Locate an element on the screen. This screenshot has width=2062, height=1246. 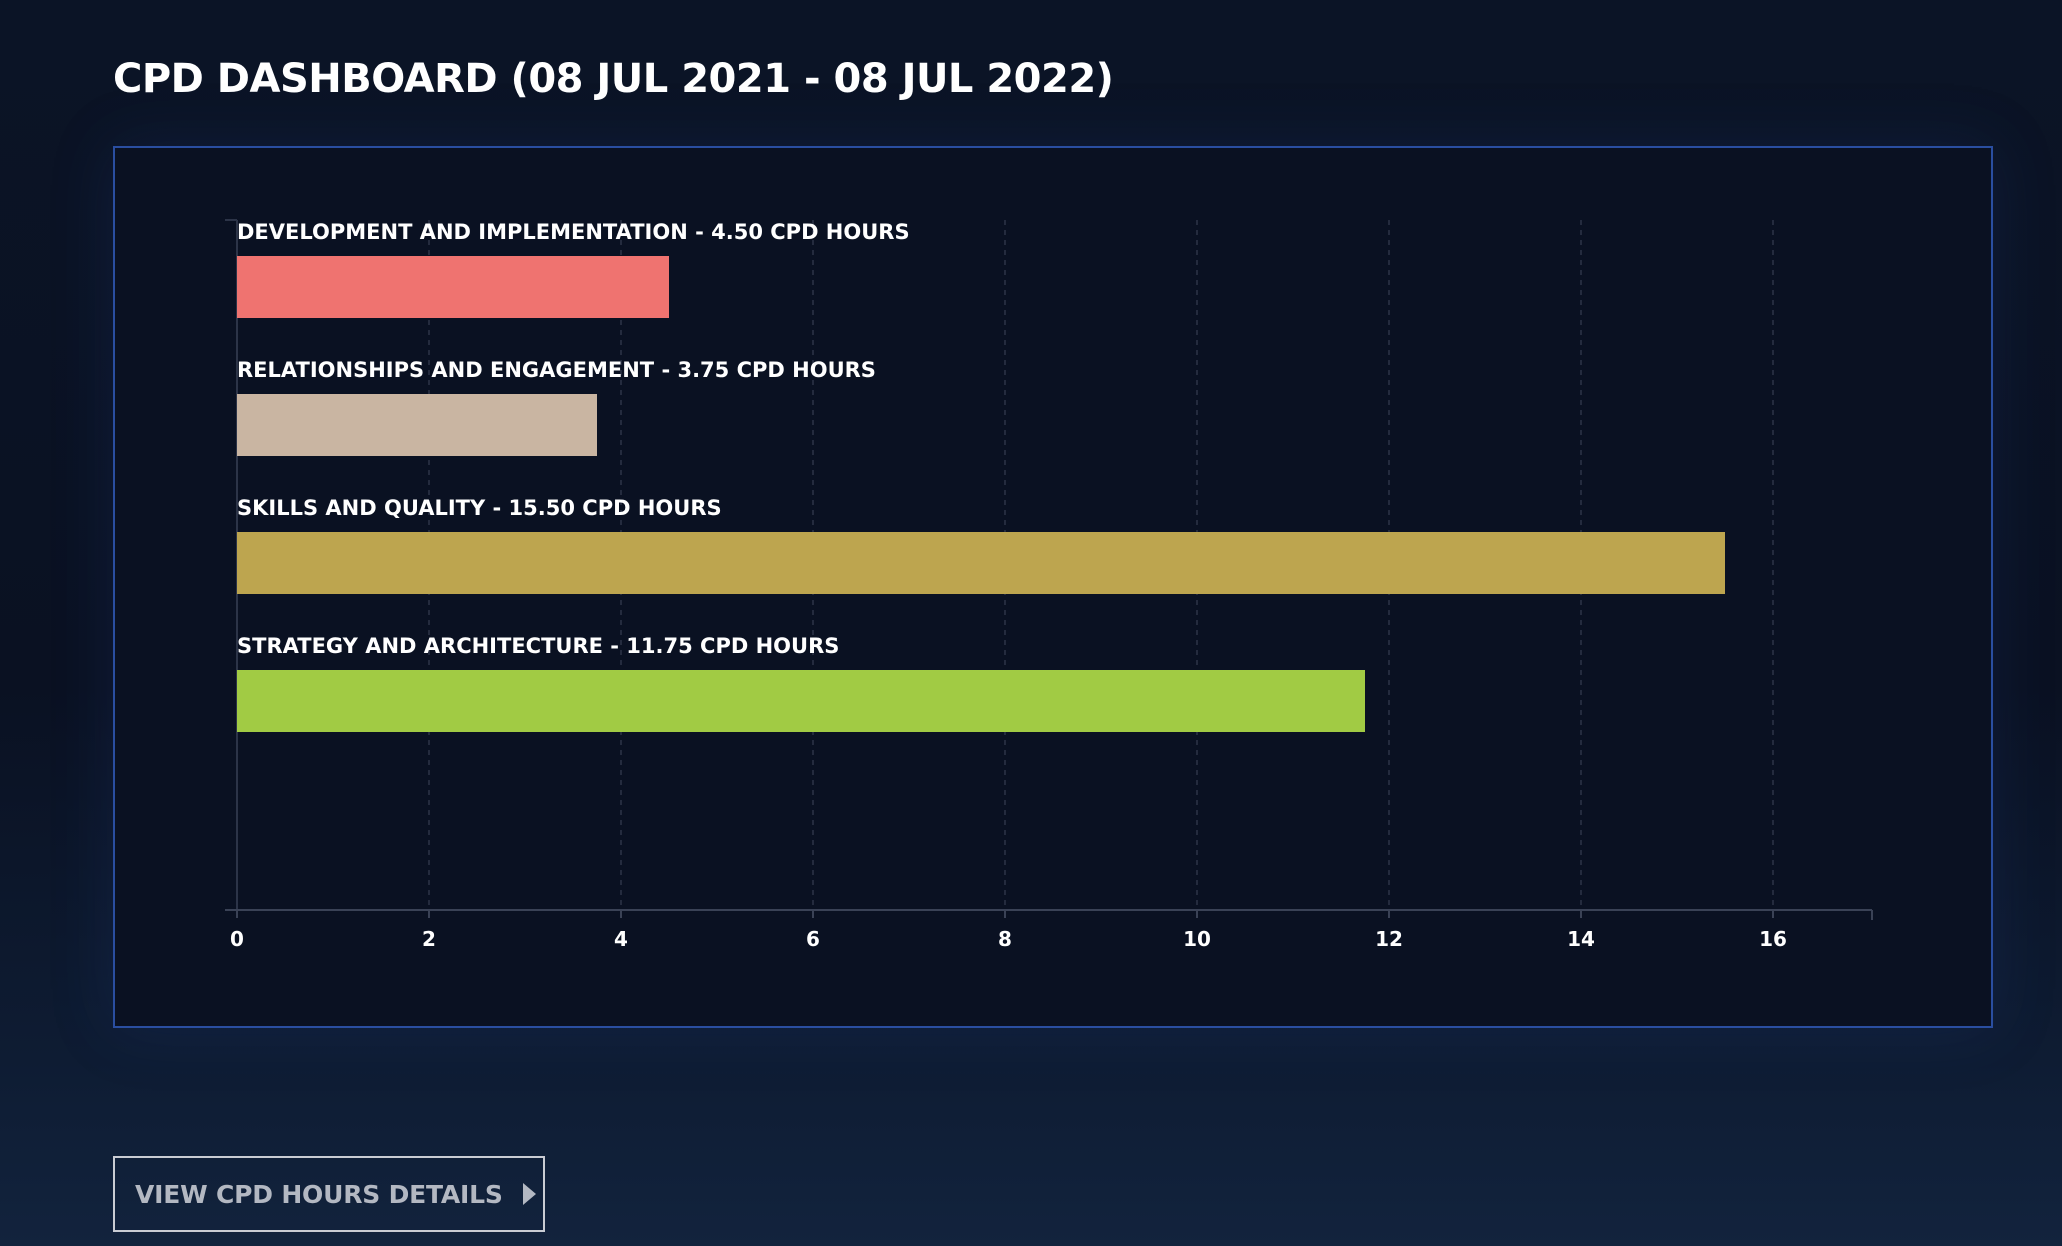
view-cpd-hours-details-label: VIEW CPD HOURS DETAILS is located at coordinates (319, 1194).